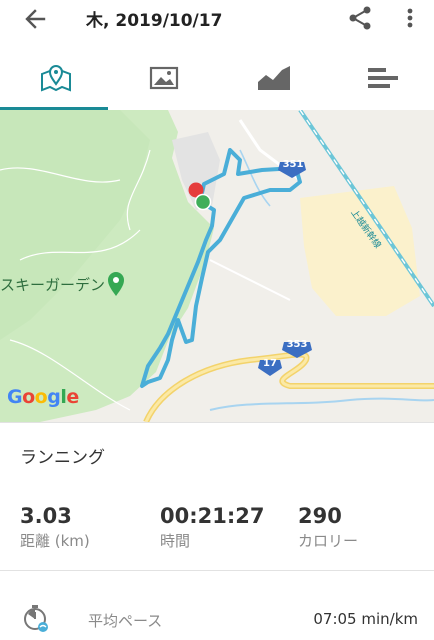 This screenshot has height=640, width=434. I want to click on distance-stat: 3.03 距離 (km), so click(55, 527).